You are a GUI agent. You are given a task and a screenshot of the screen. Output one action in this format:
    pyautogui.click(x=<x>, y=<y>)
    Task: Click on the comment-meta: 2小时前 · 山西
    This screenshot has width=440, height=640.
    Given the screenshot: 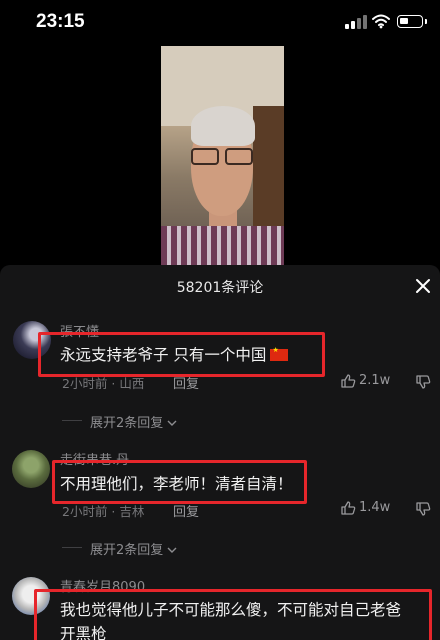 What is the action you would take?
    pyautogui.click(x=103, y=383)
    